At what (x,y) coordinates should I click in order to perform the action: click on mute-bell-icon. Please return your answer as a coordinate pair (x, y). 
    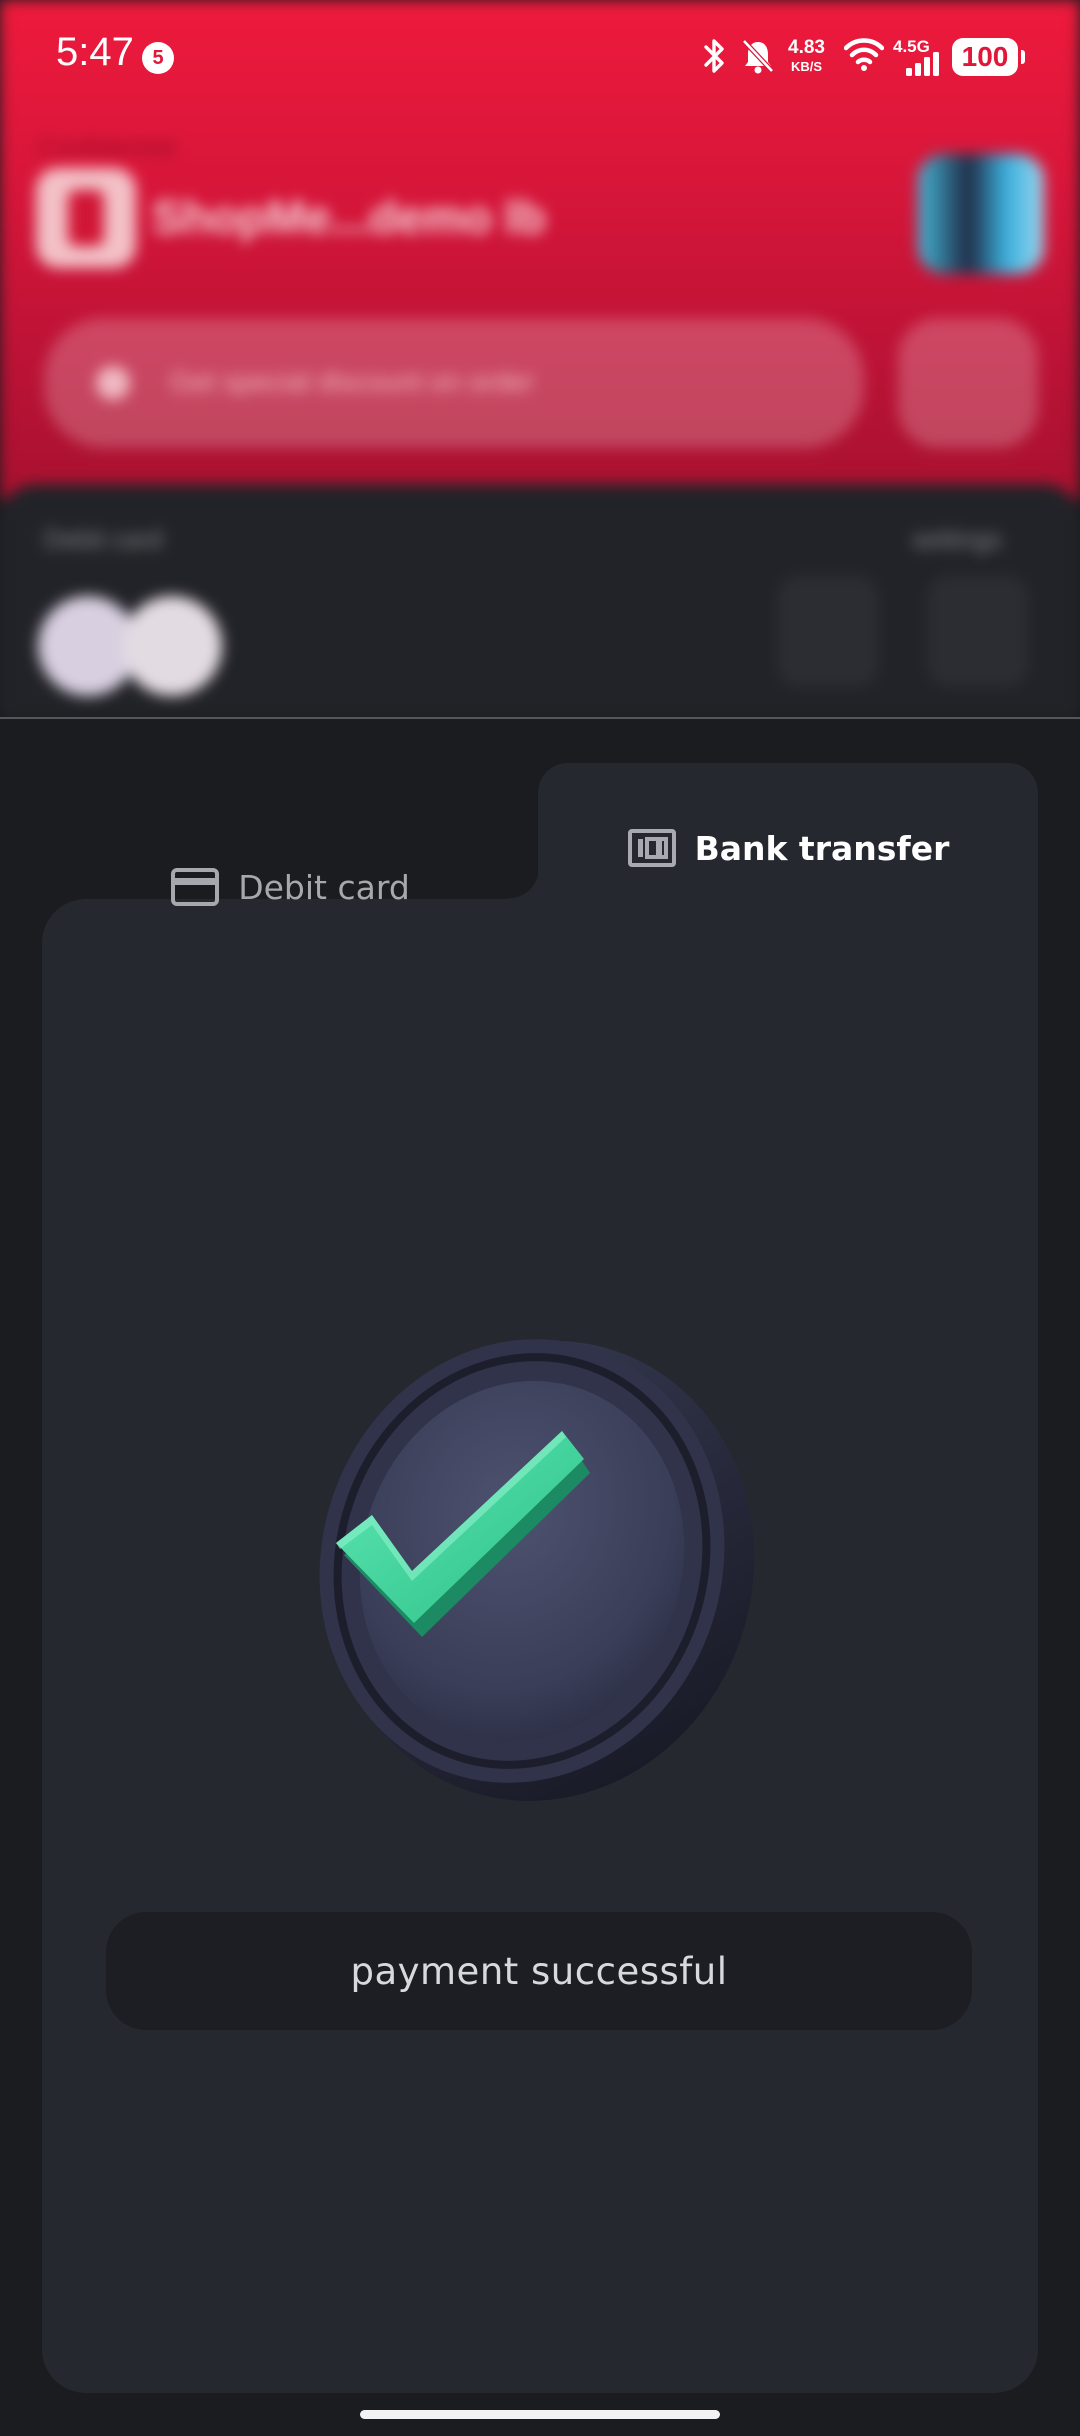
    Looking at the image, I should click on (758, 56).